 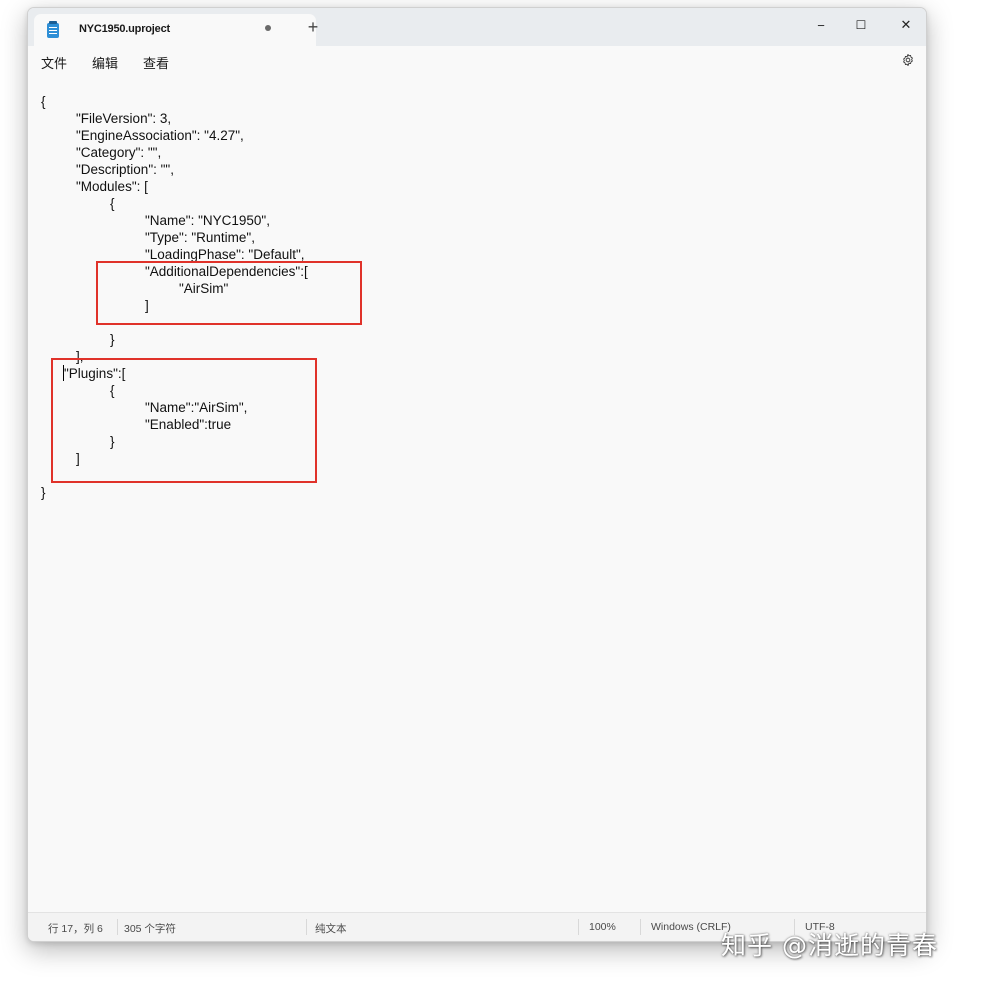 I want to click on close-button: ✕, so click(x=904, y=25).